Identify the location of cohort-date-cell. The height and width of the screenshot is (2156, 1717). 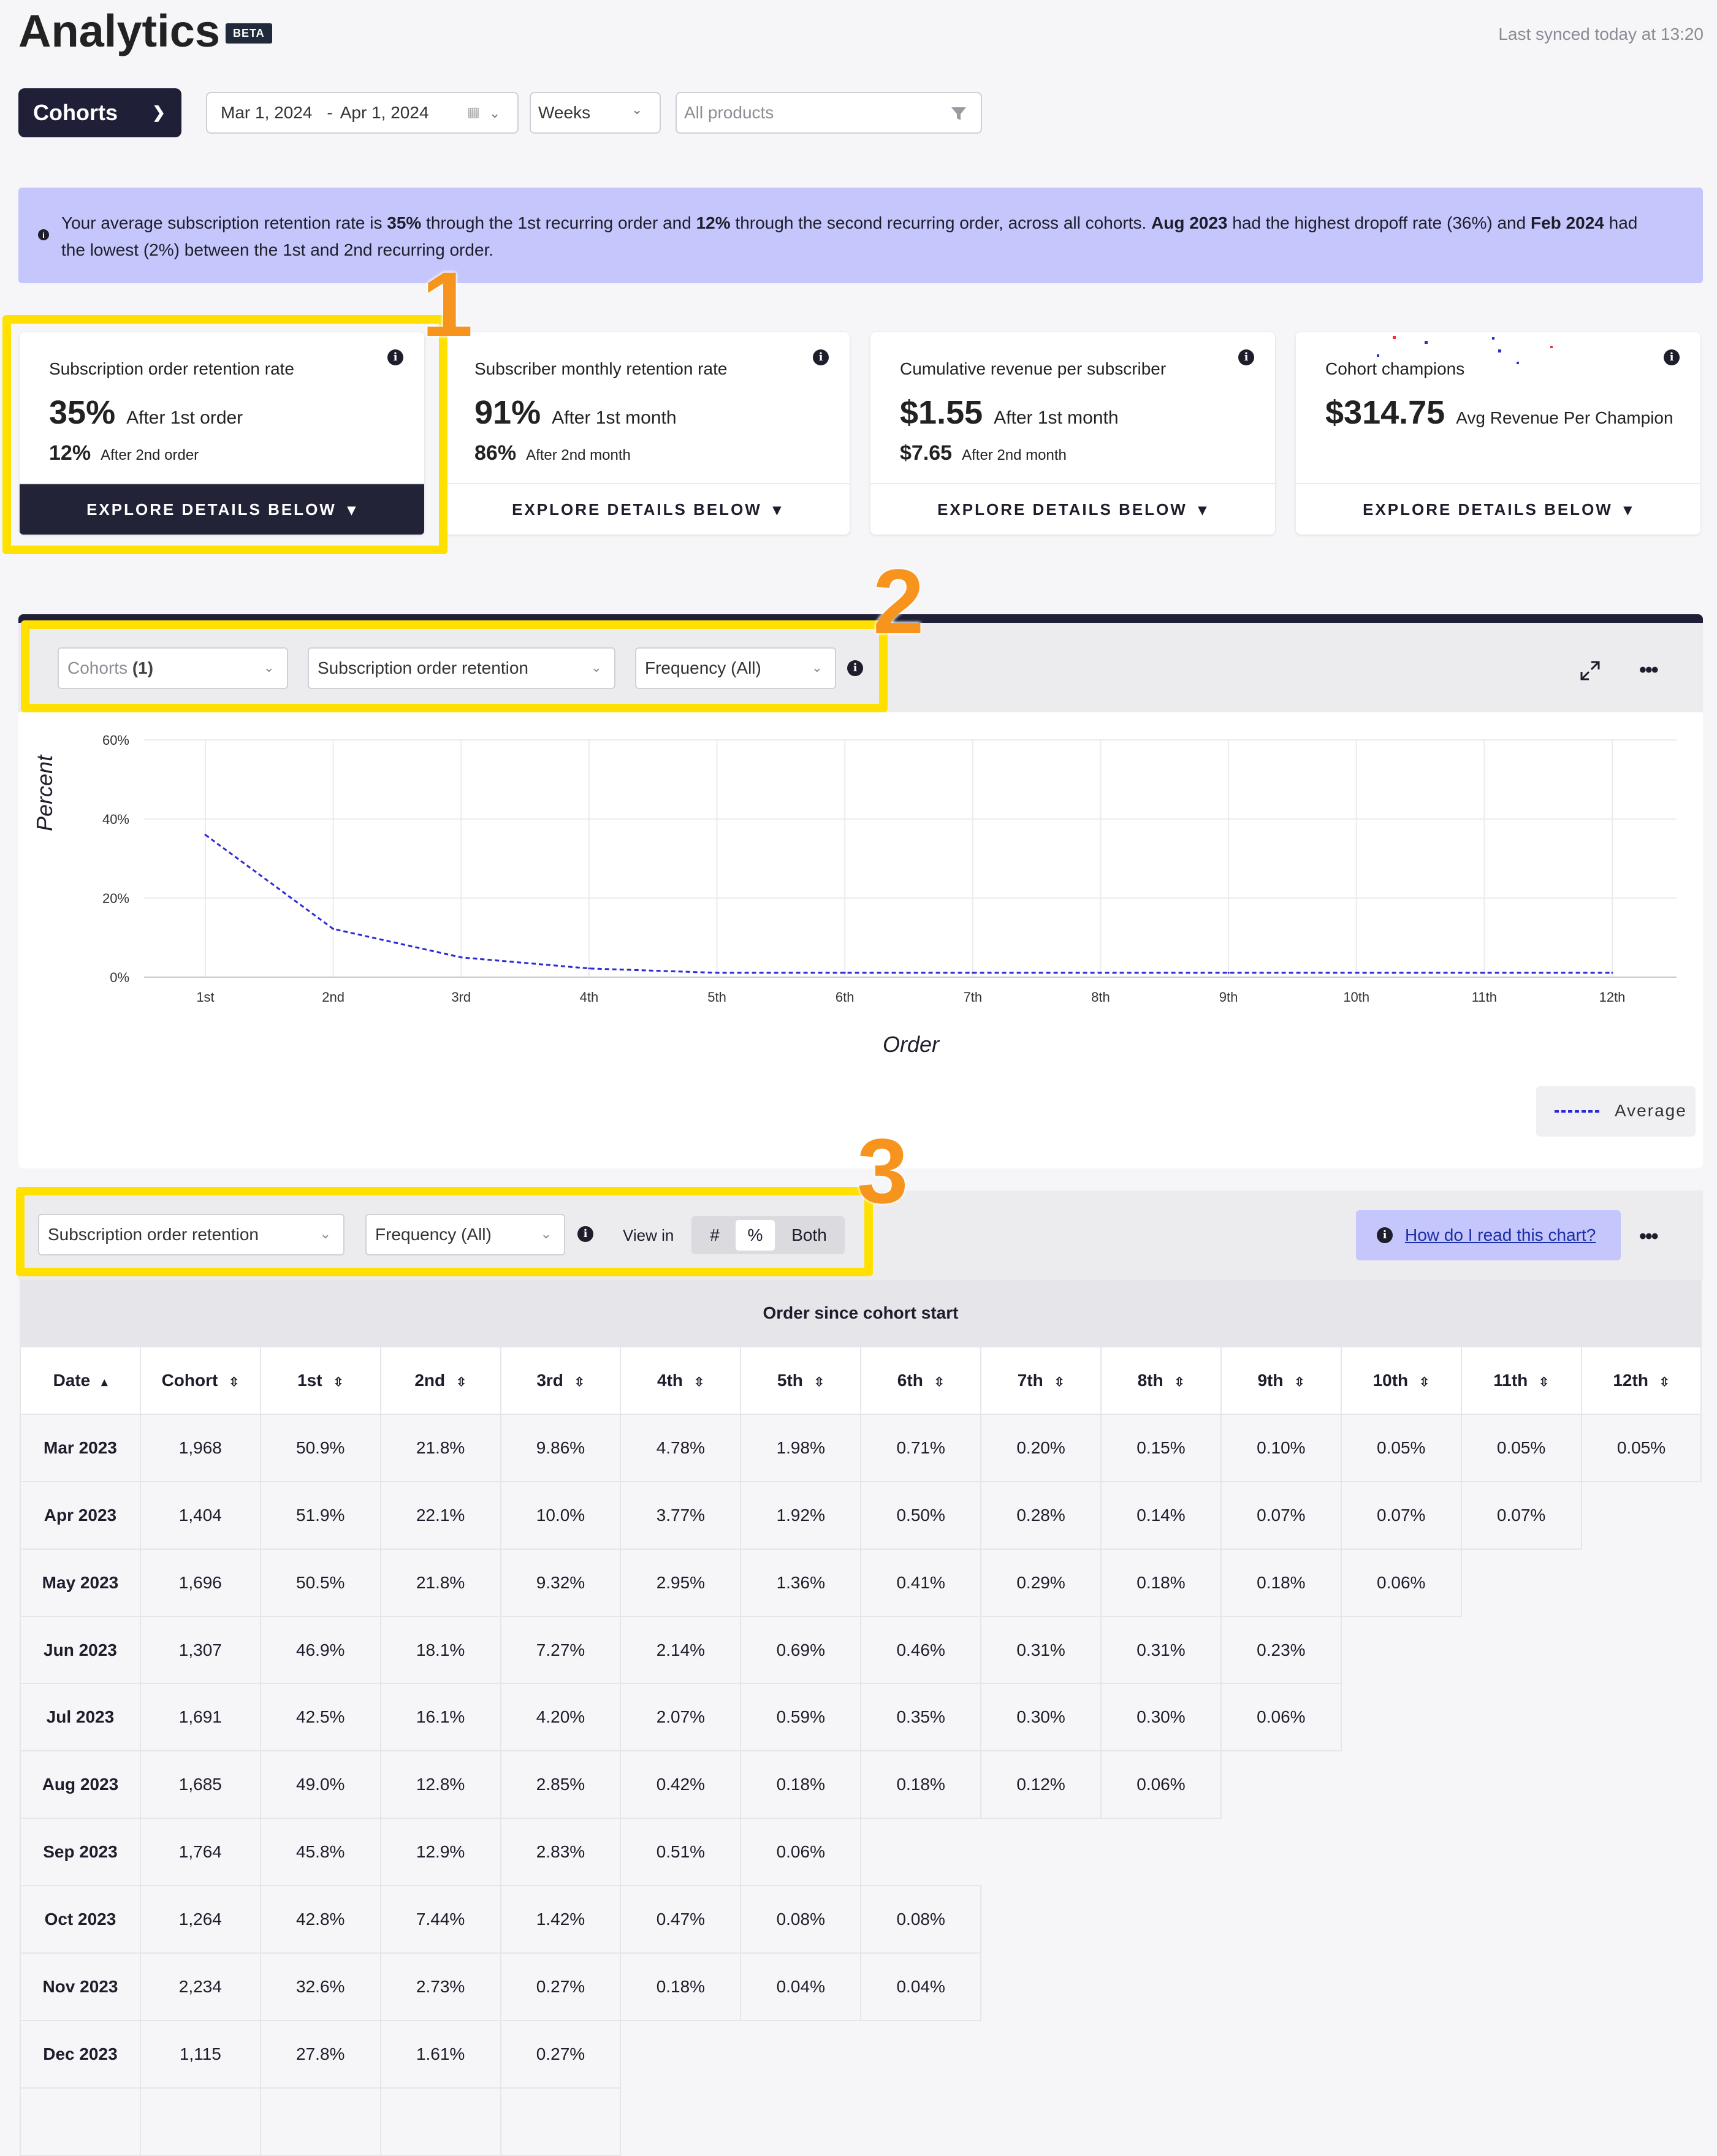
(80, 2121).